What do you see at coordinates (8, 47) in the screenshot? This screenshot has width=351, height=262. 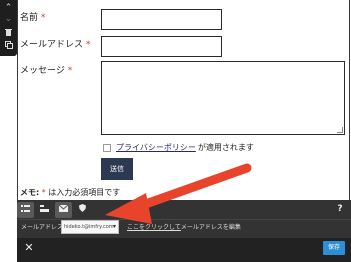 I see `duplicate-icon` at bounding box center [8, 47].